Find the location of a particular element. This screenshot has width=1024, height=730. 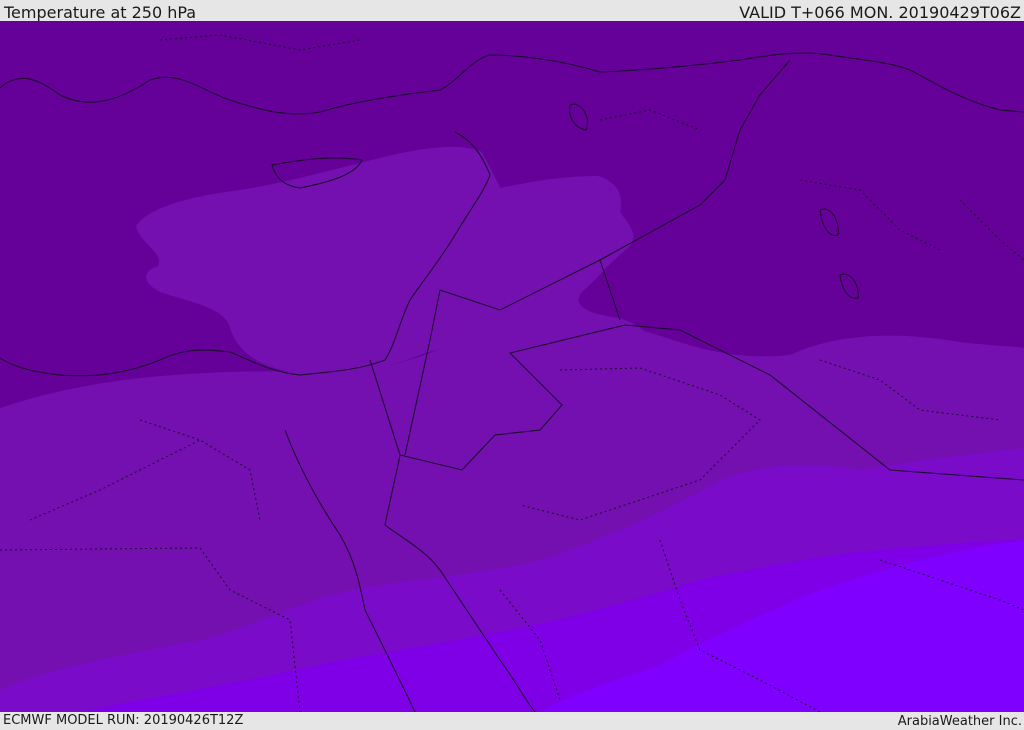

valid-time: VALID T+066 MON. 20190429T06Z is located at coordinates (880, 12).